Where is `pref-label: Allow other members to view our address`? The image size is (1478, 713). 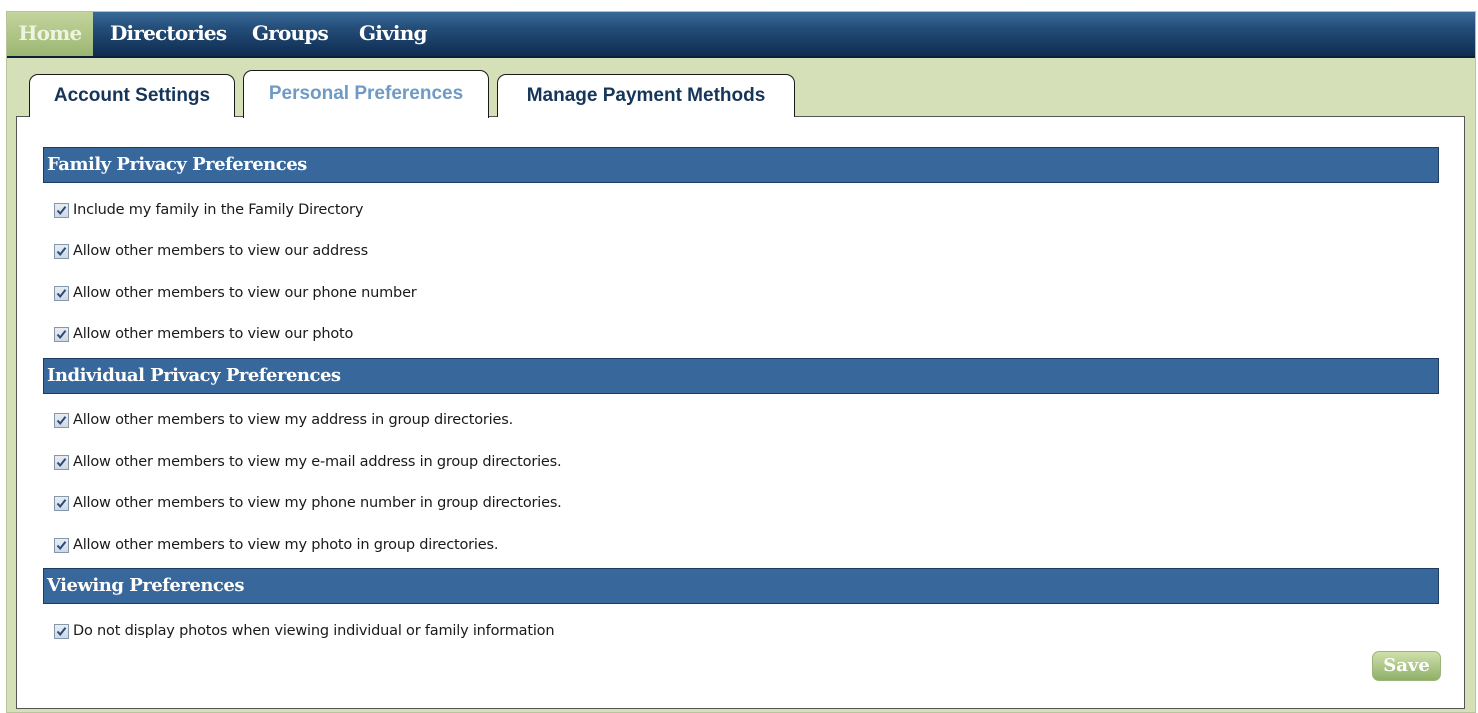
pref-label: Allow other members to view our address is located at coordinates (220, 251).